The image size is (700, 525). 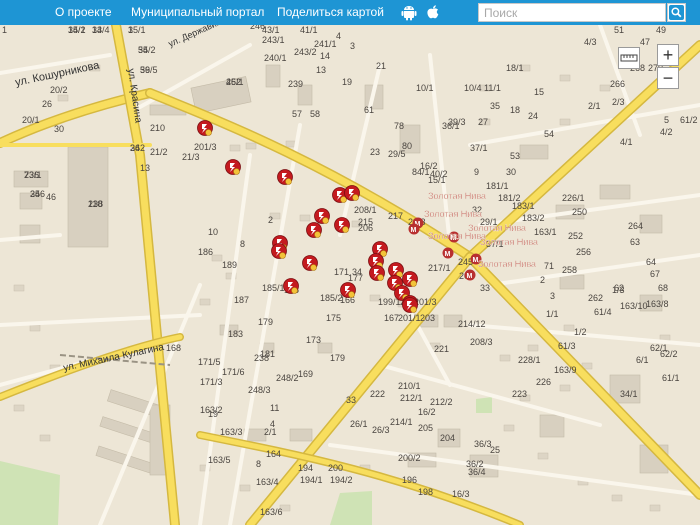 I want to click on house-number-label: 226/1, so click(x=573, y=198).